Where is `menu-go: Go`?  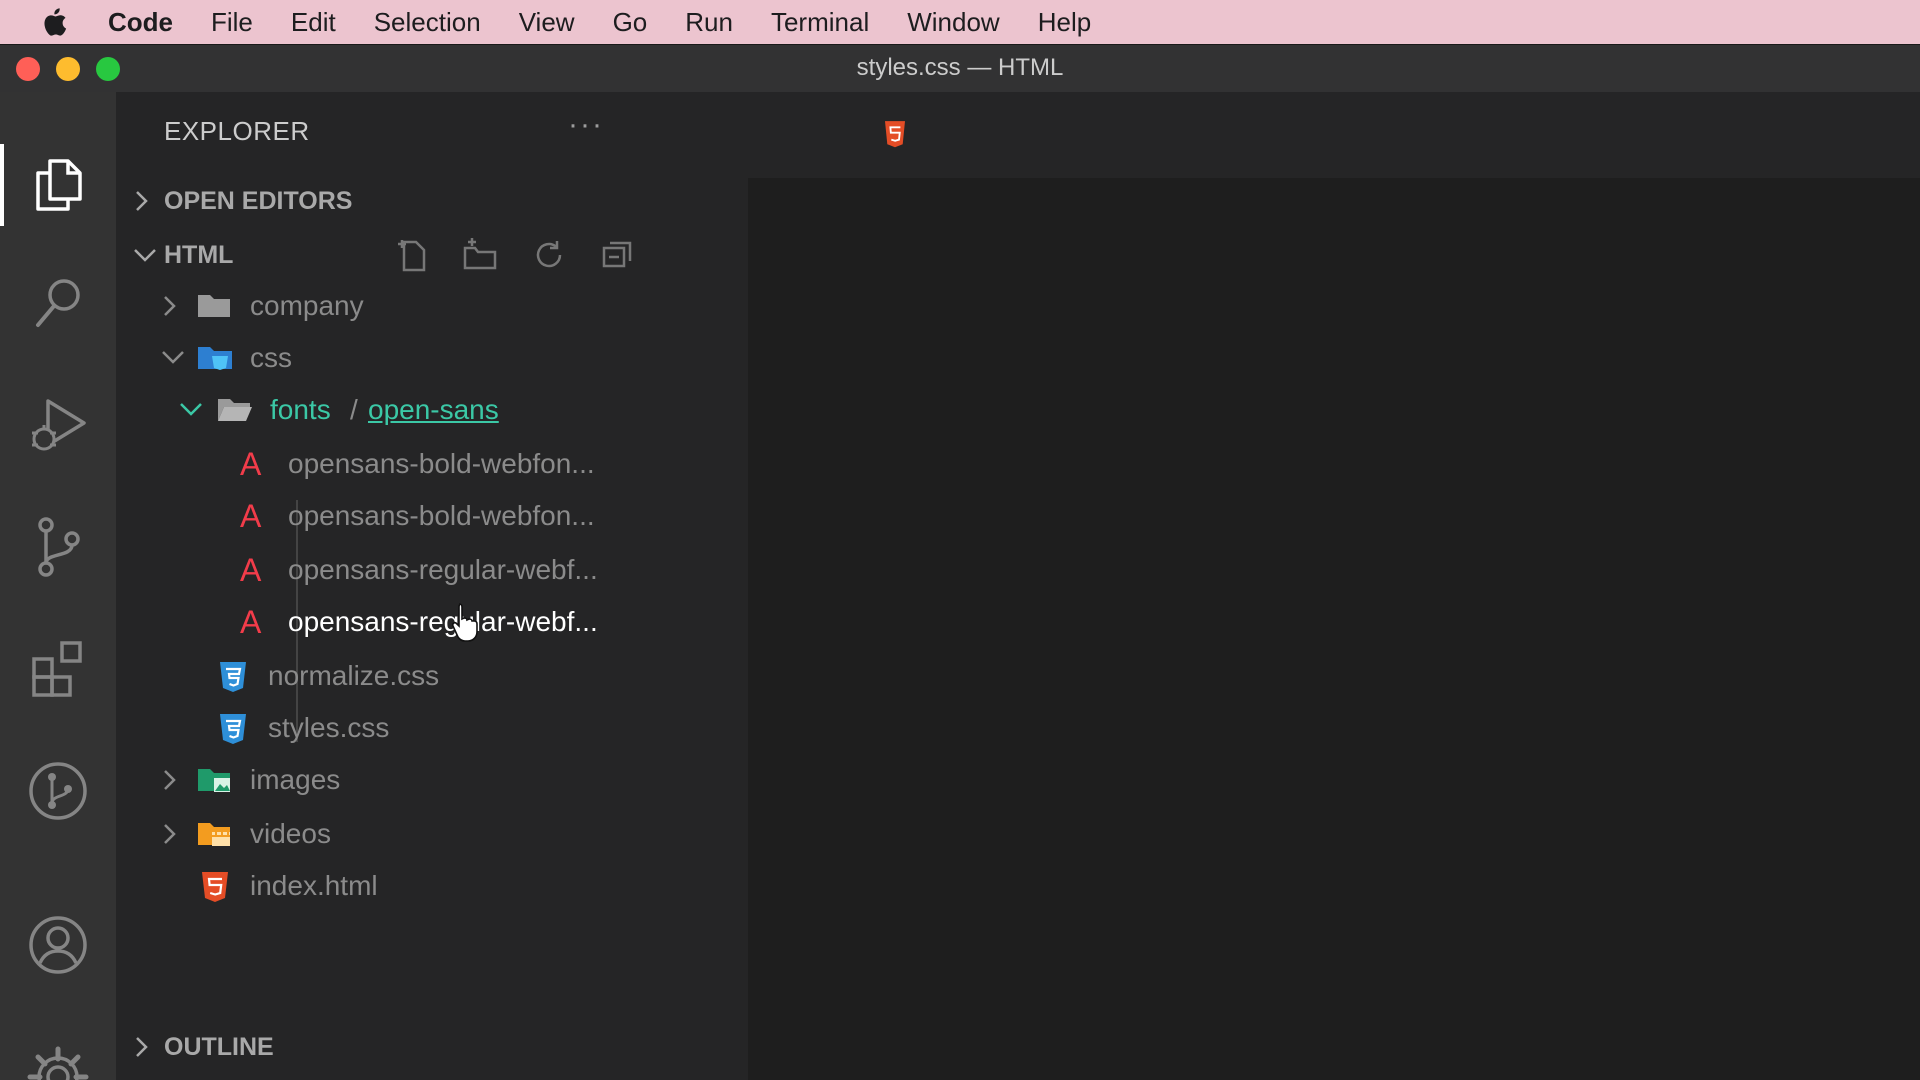 menu-go: Go is located at coordinates (630, 22).